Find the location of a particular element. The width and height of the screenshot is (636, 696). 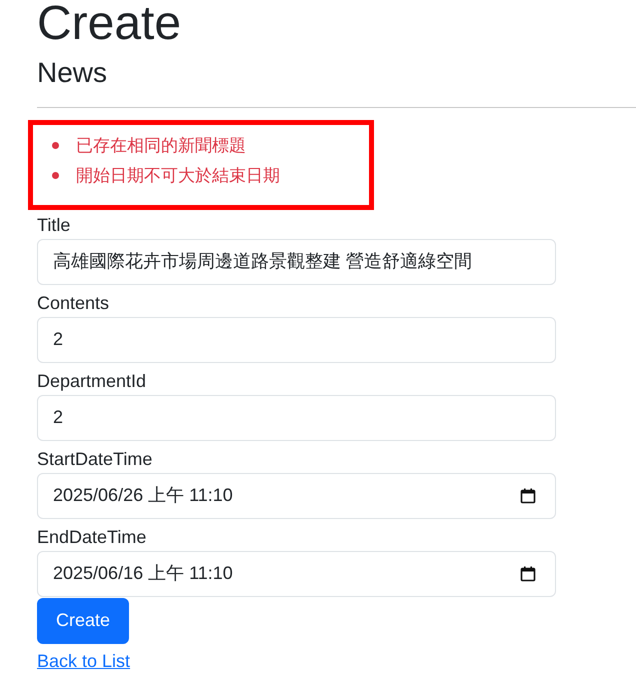

field-label: DepartmentId is located at coordinates (91, 381).